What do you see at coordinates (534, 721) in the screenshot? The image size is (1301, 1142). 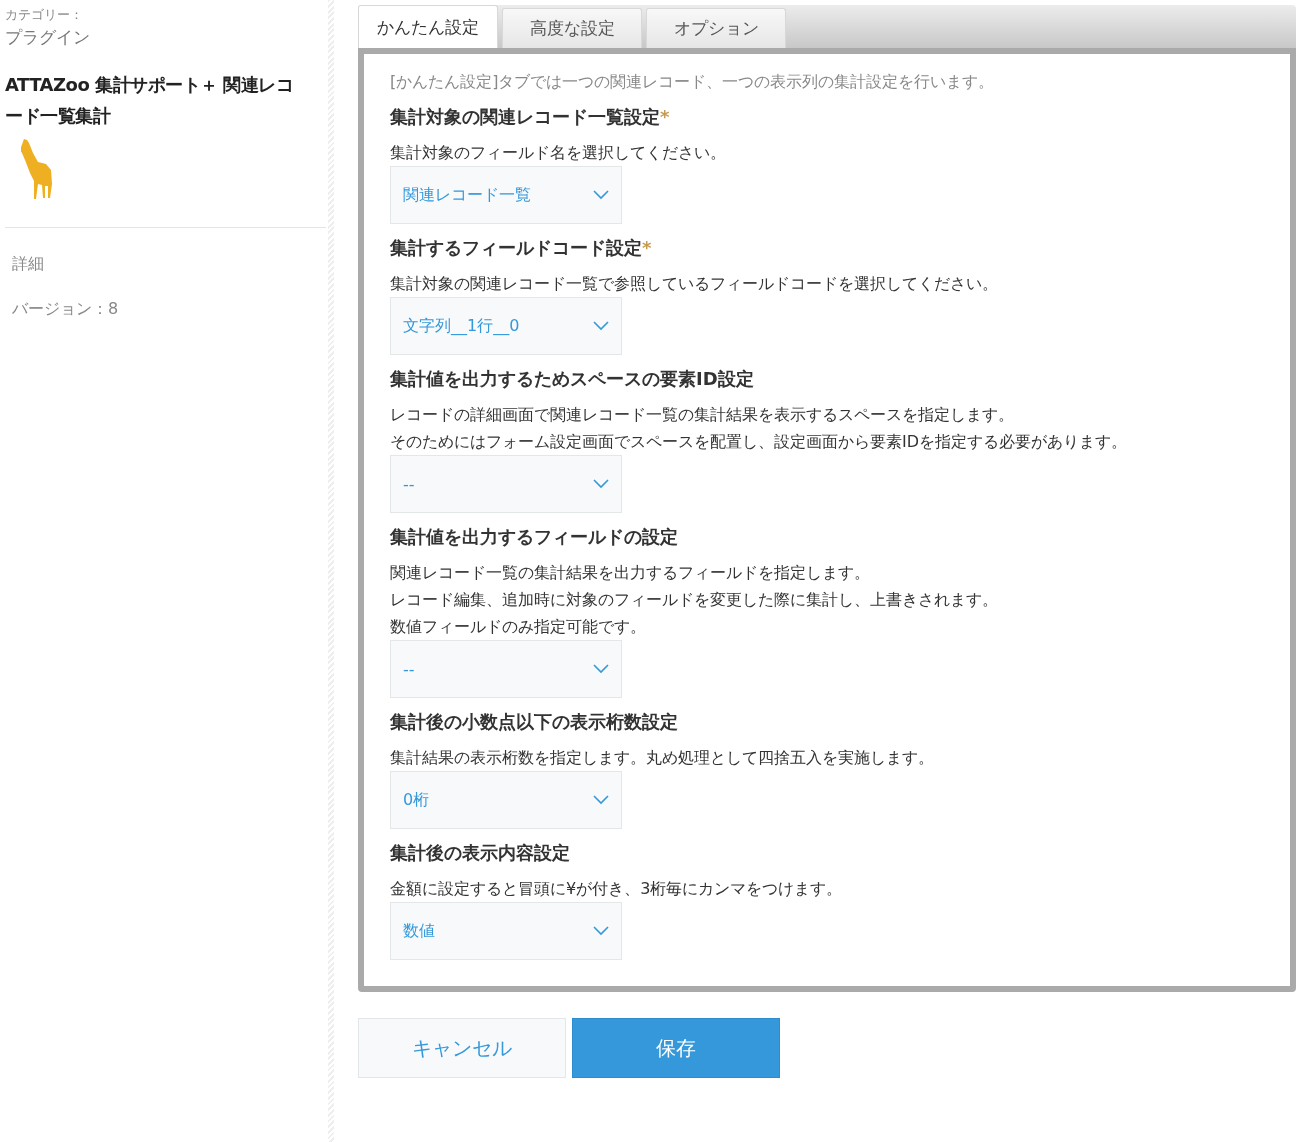 I see `section-title: 集計後の小数点以下の表示桁数設定` at bounding box center [534, 721].